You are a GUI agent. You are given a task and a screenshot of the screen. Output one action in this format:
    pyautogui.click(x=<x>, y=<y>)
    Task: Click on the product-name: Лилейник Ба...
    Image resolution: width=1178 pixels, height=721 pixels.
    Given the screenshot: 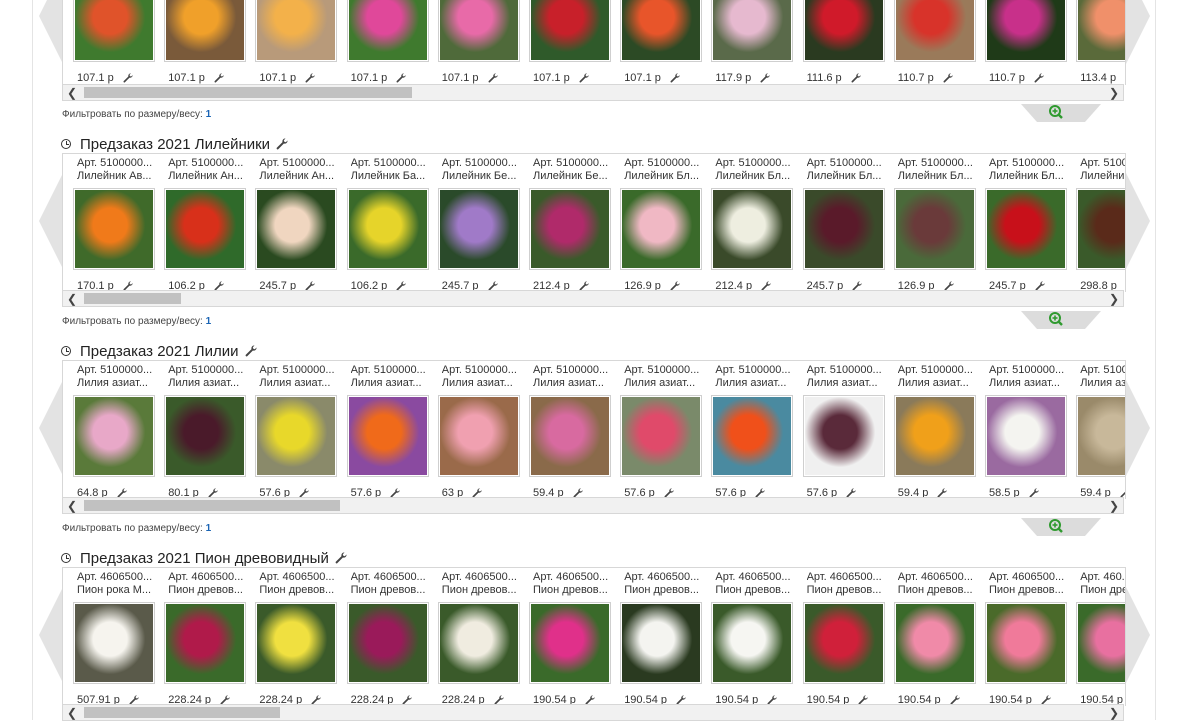 What is the action you would take?
    pyautogui.click(x=391, y=176)
    